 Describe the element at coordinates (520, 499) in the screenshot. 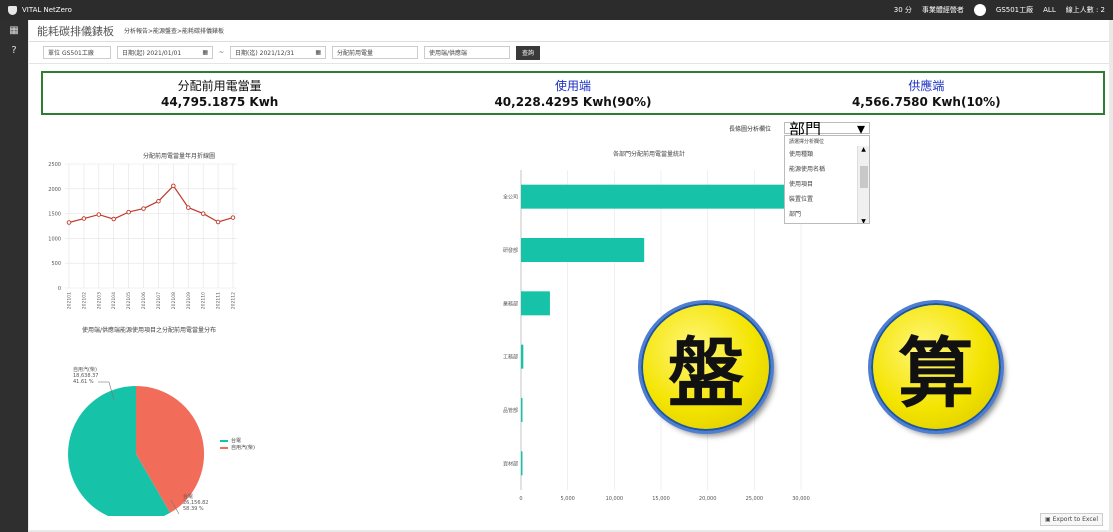

I see `x-tick-label: 0` at that location.